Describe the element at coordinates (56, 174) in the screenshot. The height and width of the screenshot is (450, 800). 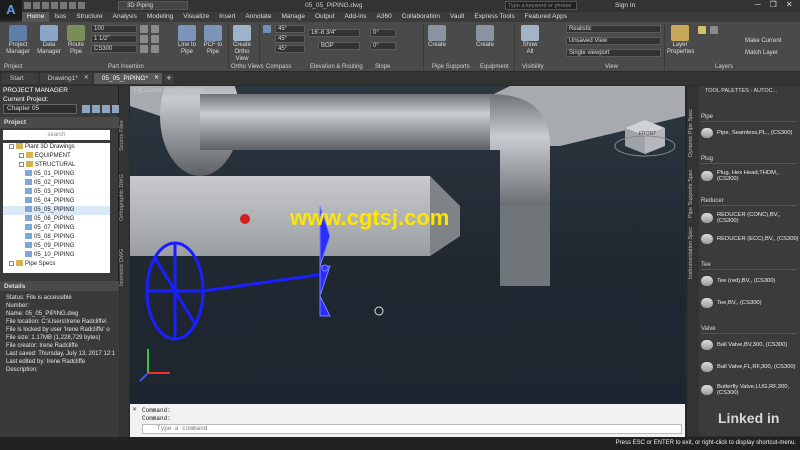
I see `tree-item: 05_01_PIPING` at that location.